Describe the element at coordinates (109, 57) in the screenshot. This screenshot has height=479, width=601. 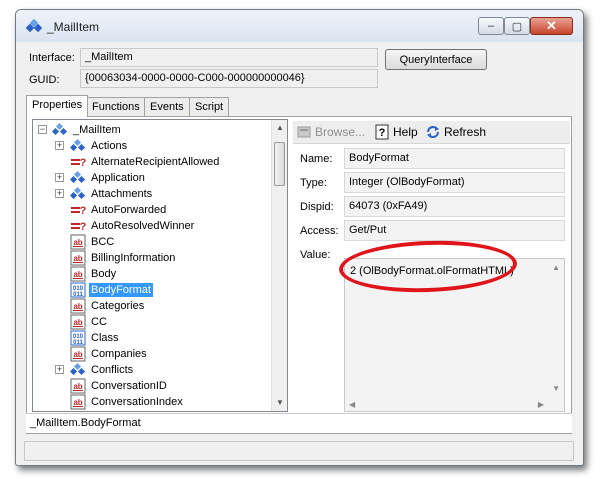
I see `interface-value: _MailItem` at that location.